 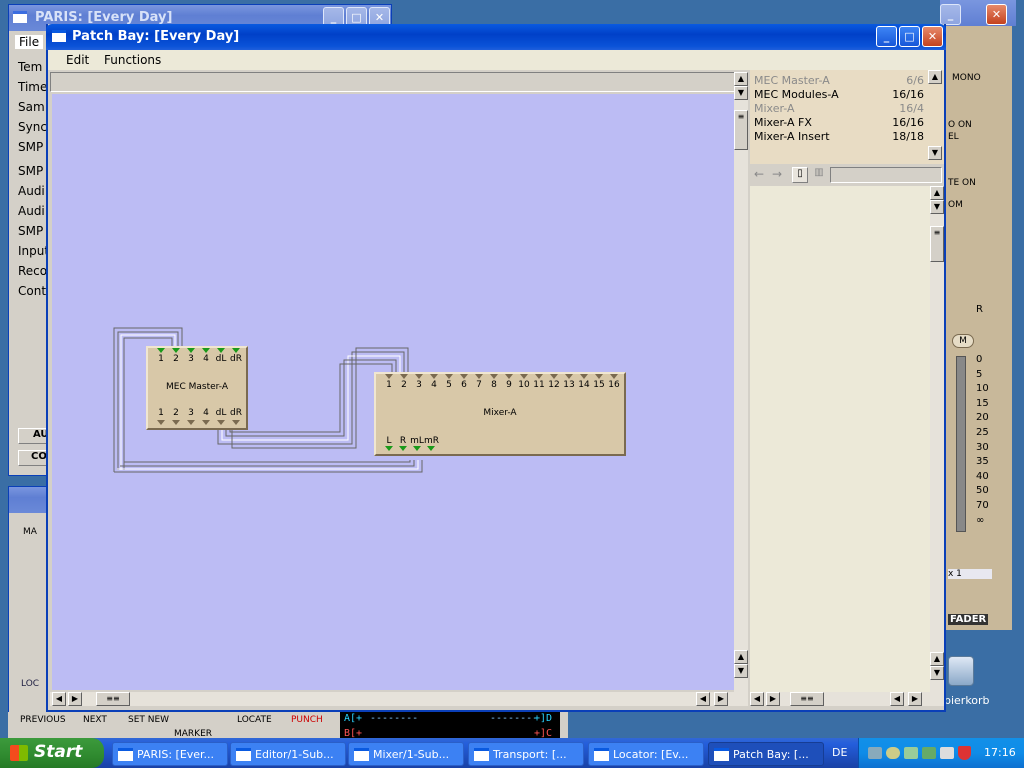 I want to click on mixer-input-port-label: 10, so click(x=524, y=385).